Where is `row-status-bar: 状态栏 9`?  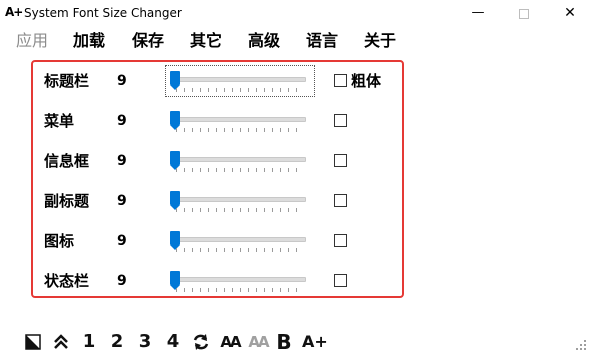
row-status-bar: 状态栏 9 is located at coordinates (217, 282).